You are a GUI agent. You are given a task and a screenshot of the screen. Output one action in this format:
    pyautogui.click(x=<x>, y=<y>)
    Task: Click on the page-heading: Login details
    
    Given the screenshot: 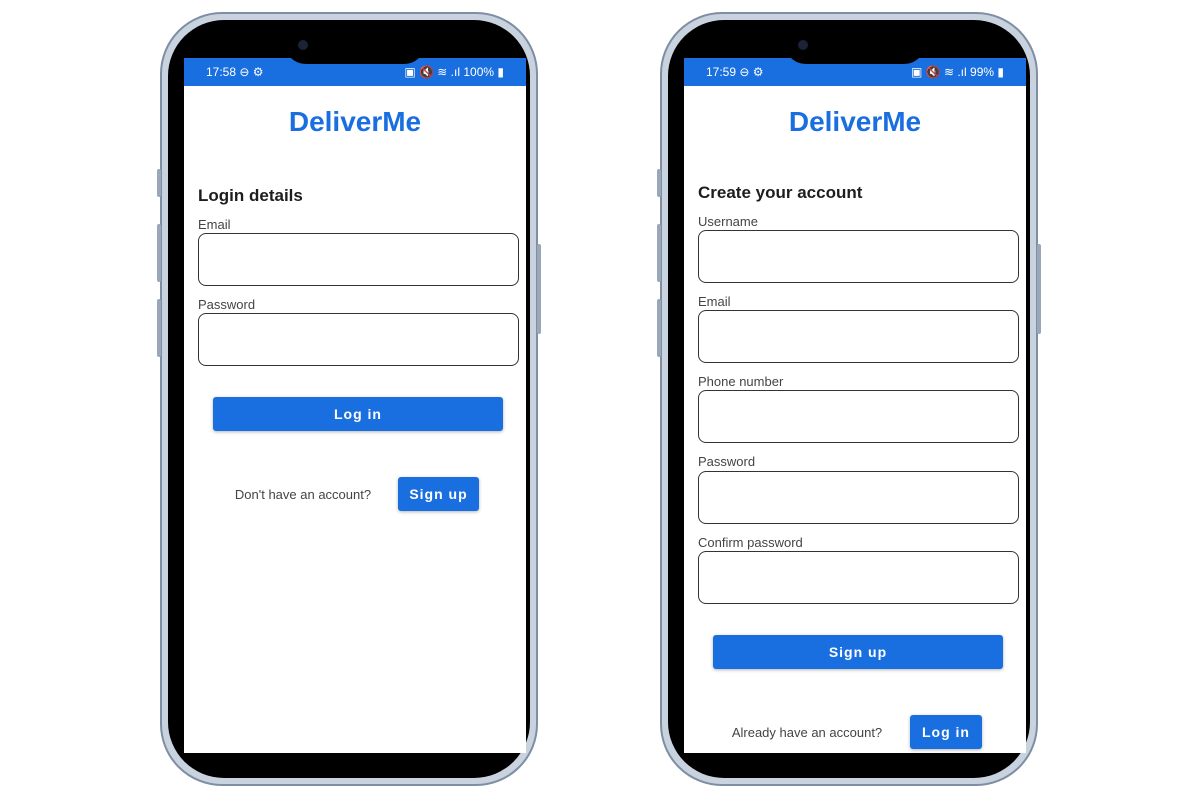 What is the action you would take?
    pyautogui.click(x=250, y=195)
    